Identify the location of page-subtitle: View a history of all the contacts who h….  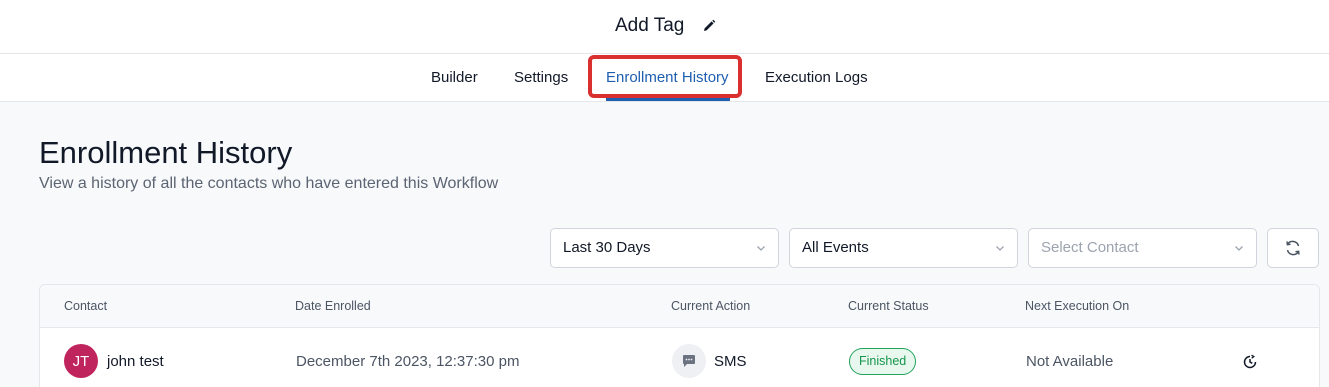
(269, 183).